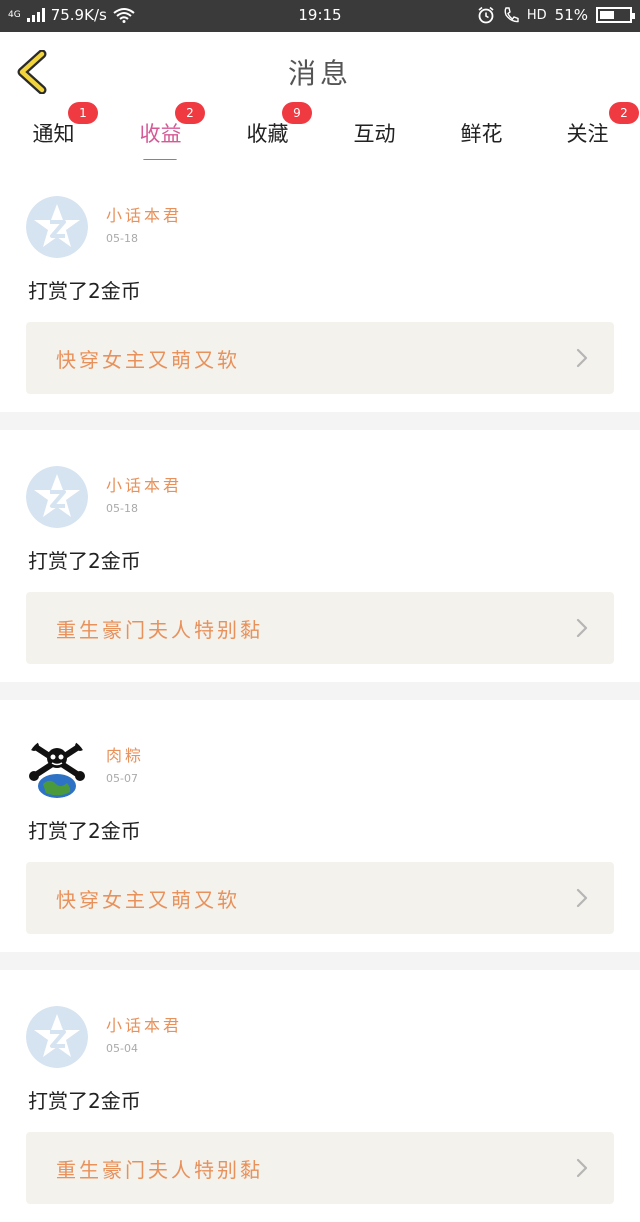 This screenshot has width=640, height=1222. Describe the element at coordinates (267, 134) in the screenshot. I see `tab-label: 收藏` at that location.